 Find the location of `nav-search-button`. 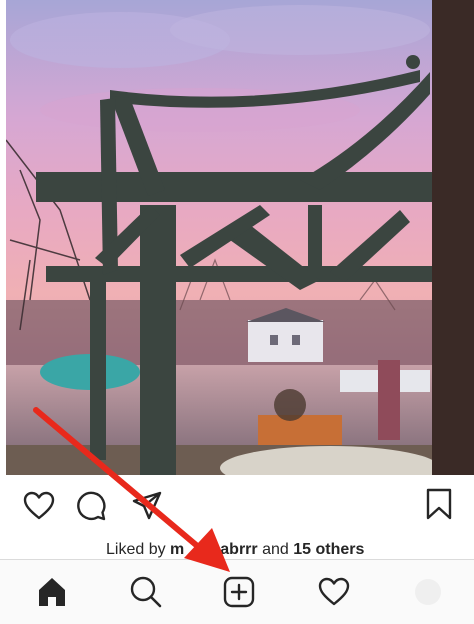

nav-search-button is located at coordinates (146, 592).